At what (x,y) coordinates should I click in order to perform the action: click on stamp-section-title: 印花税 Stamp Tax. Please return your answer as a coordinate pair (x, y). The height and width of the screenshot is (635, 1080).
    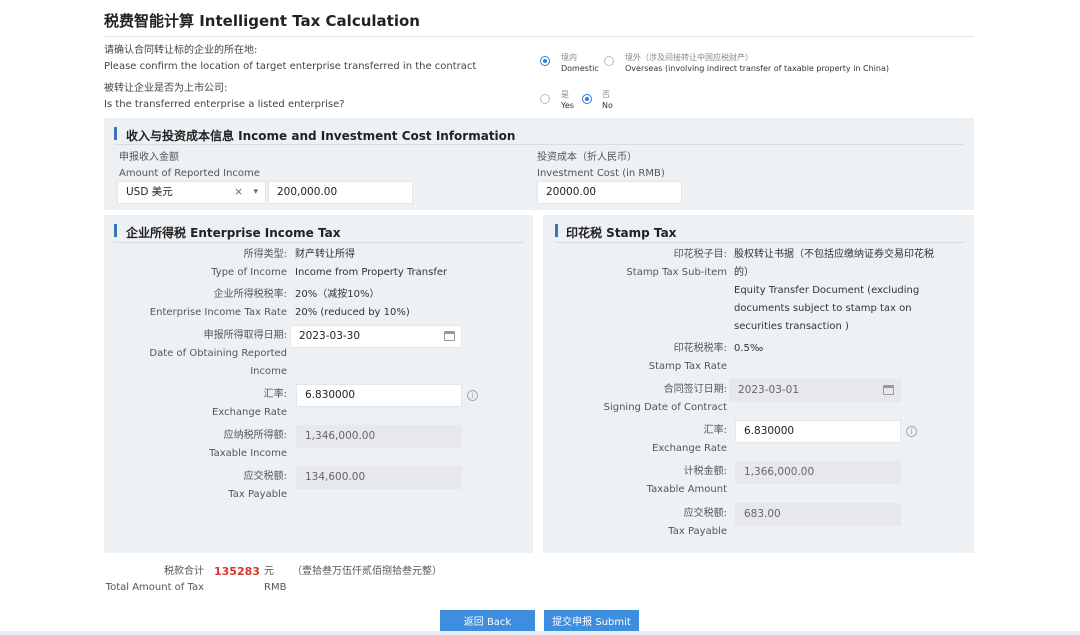
    Looking at the image, I should click on (621, 233).